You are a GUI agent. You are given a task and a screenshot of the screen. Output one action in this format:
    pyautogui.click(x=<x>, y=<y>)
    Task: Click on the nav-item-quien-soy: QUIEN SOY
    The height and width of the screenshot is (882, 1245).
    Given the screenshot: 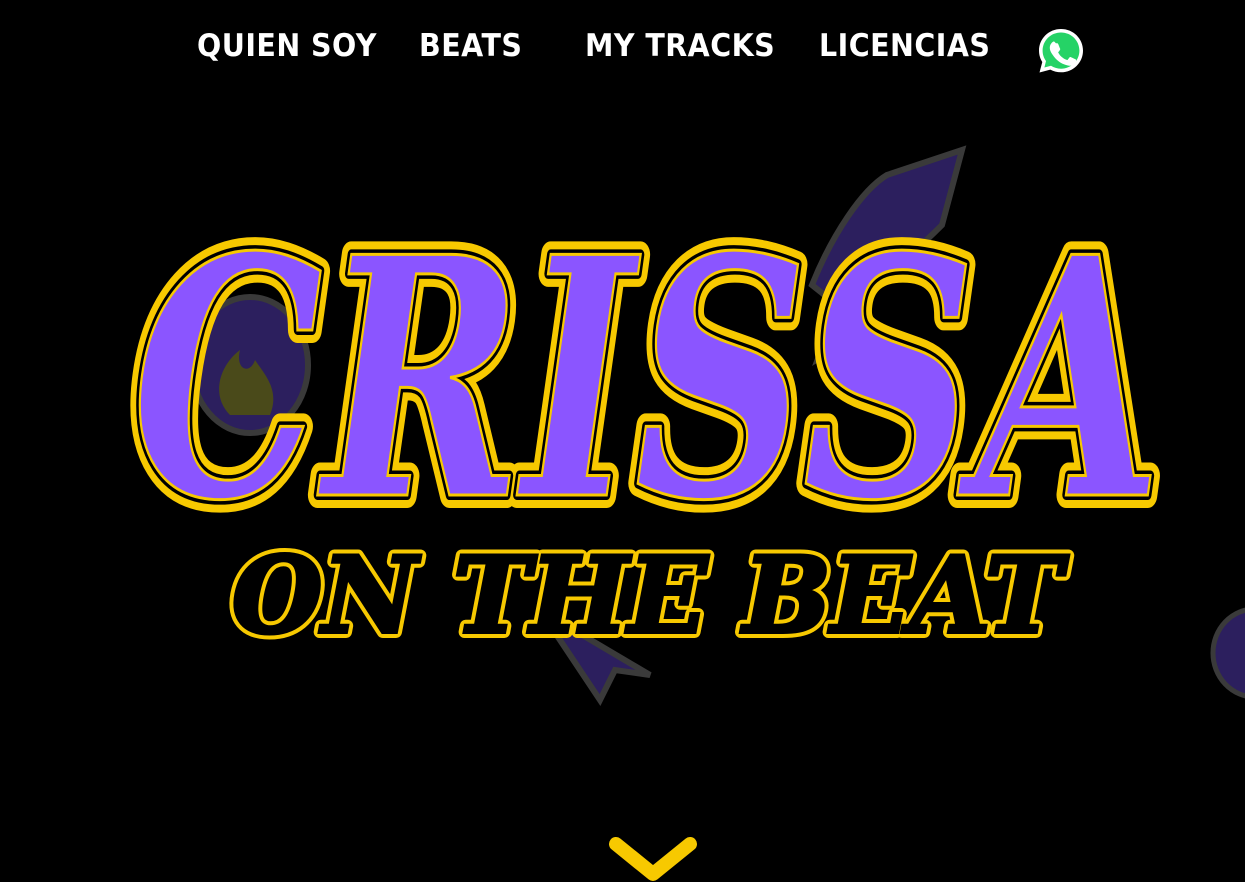 What is the action you would take?
    pyautogui.click(x=287, y=46)
    